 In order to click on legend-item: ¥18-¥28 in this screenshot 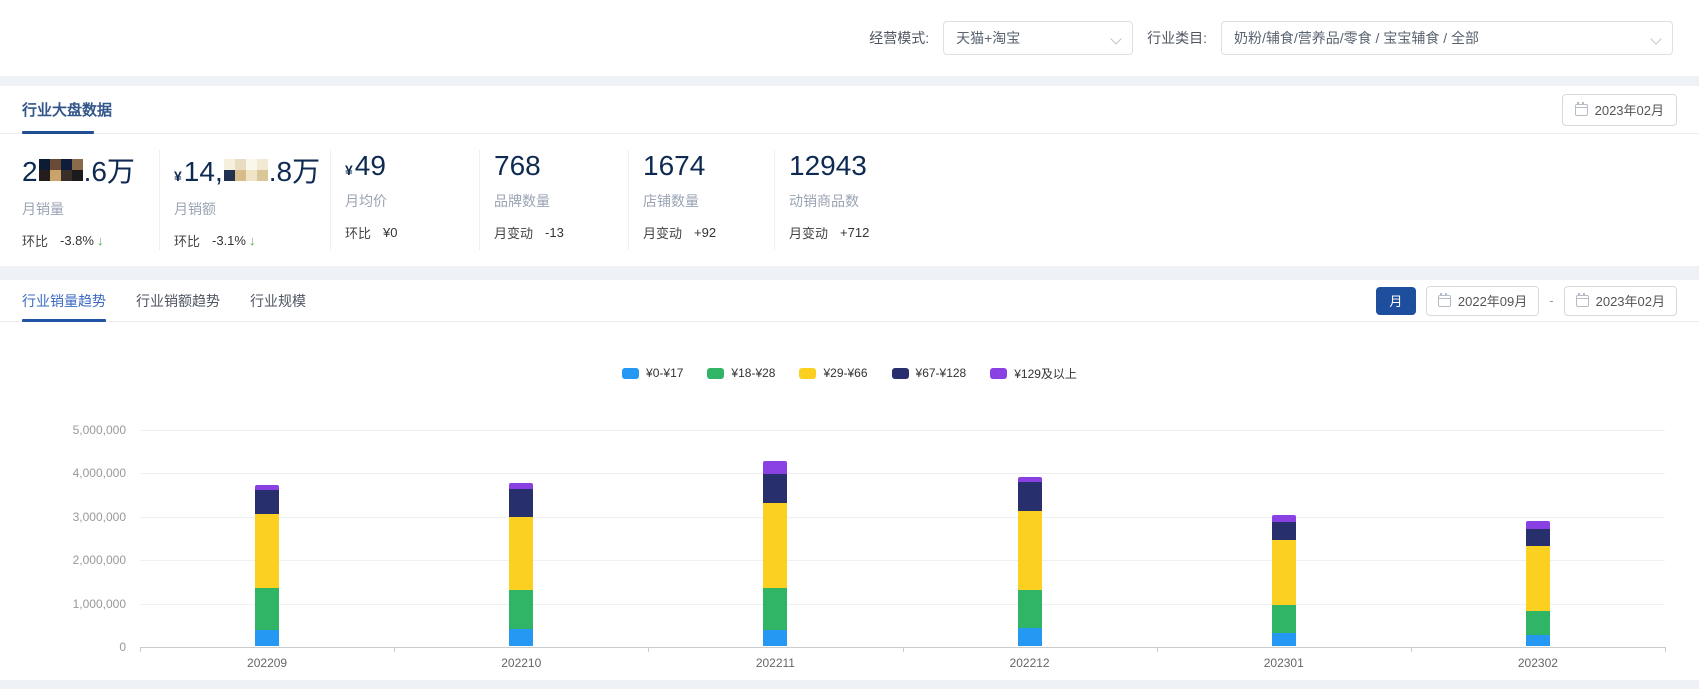, I will do `click(741, 373)`.